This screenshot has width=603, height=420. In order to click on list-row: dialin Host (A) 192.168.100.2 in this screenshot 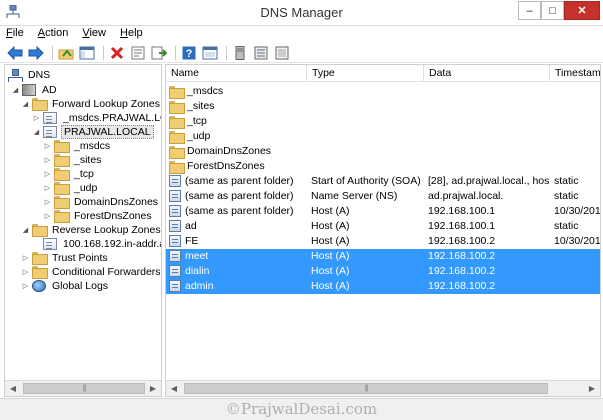, I will do `click(383, 271)`.